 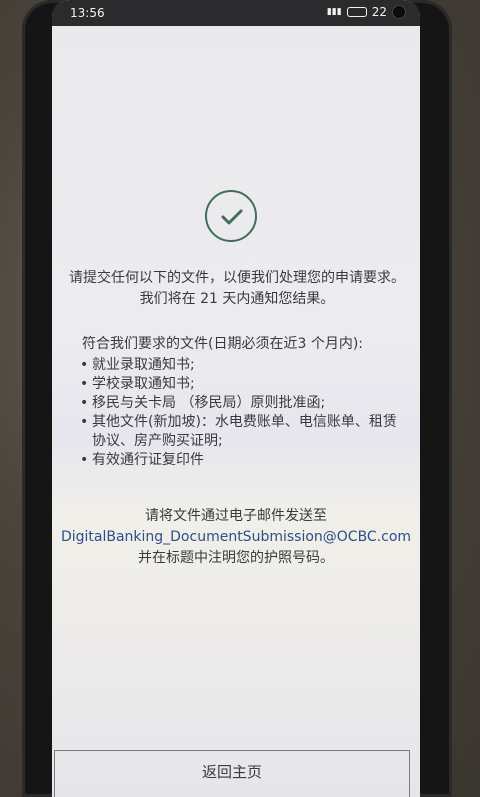 What do you see at coordinates (245, 403) in the screenshot?
I see `list-item: 移民与关卡局 （移民局）原则批准函;` at bounding box center [245, 403].